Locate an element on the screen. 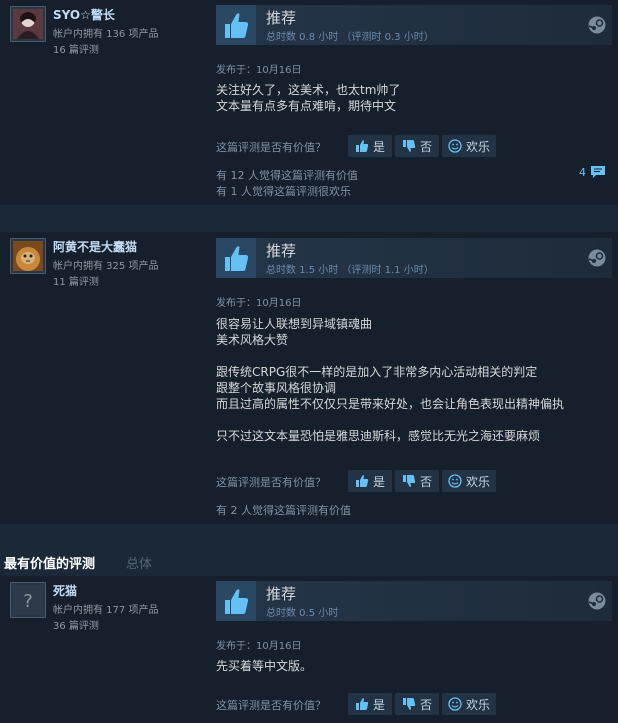 Image resolution: width=618 pixels, height=723 pixels. author-name: SYO☆警长 is located at coordinates (84, 14).